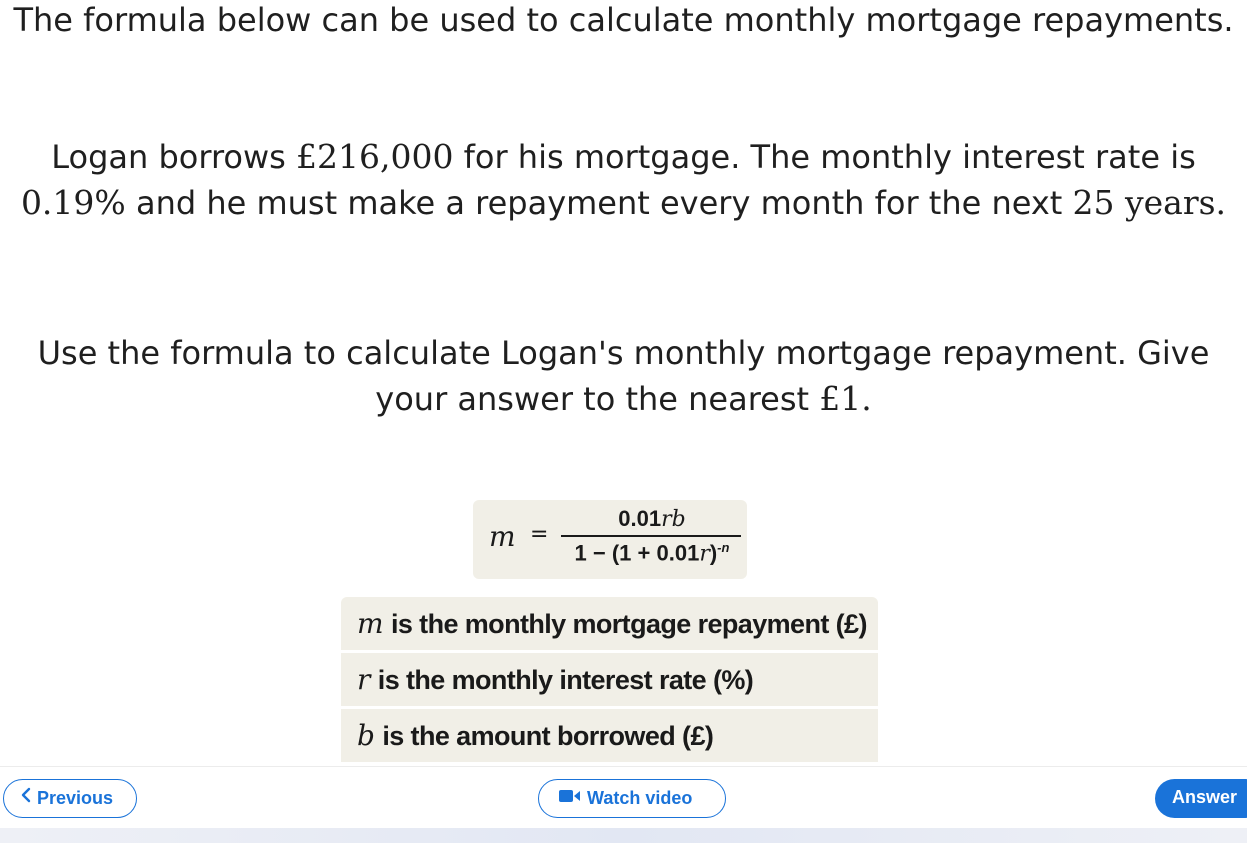  I want to click on formula-box: m = 0.01rb 1 − (1 + 0.01r)-n, so click(610, 539).